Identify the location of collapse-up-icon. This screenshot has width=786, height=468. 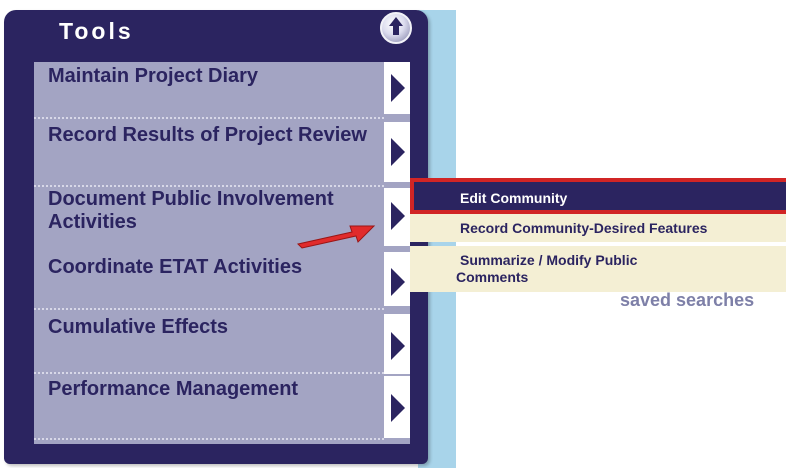
(396, 28).